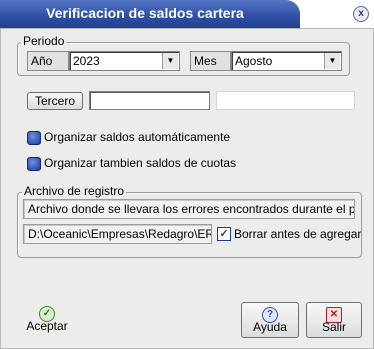  Describe the element at coordinates (55, 101) in the screenshot. I see `tercero-button: Tercero` at that location.